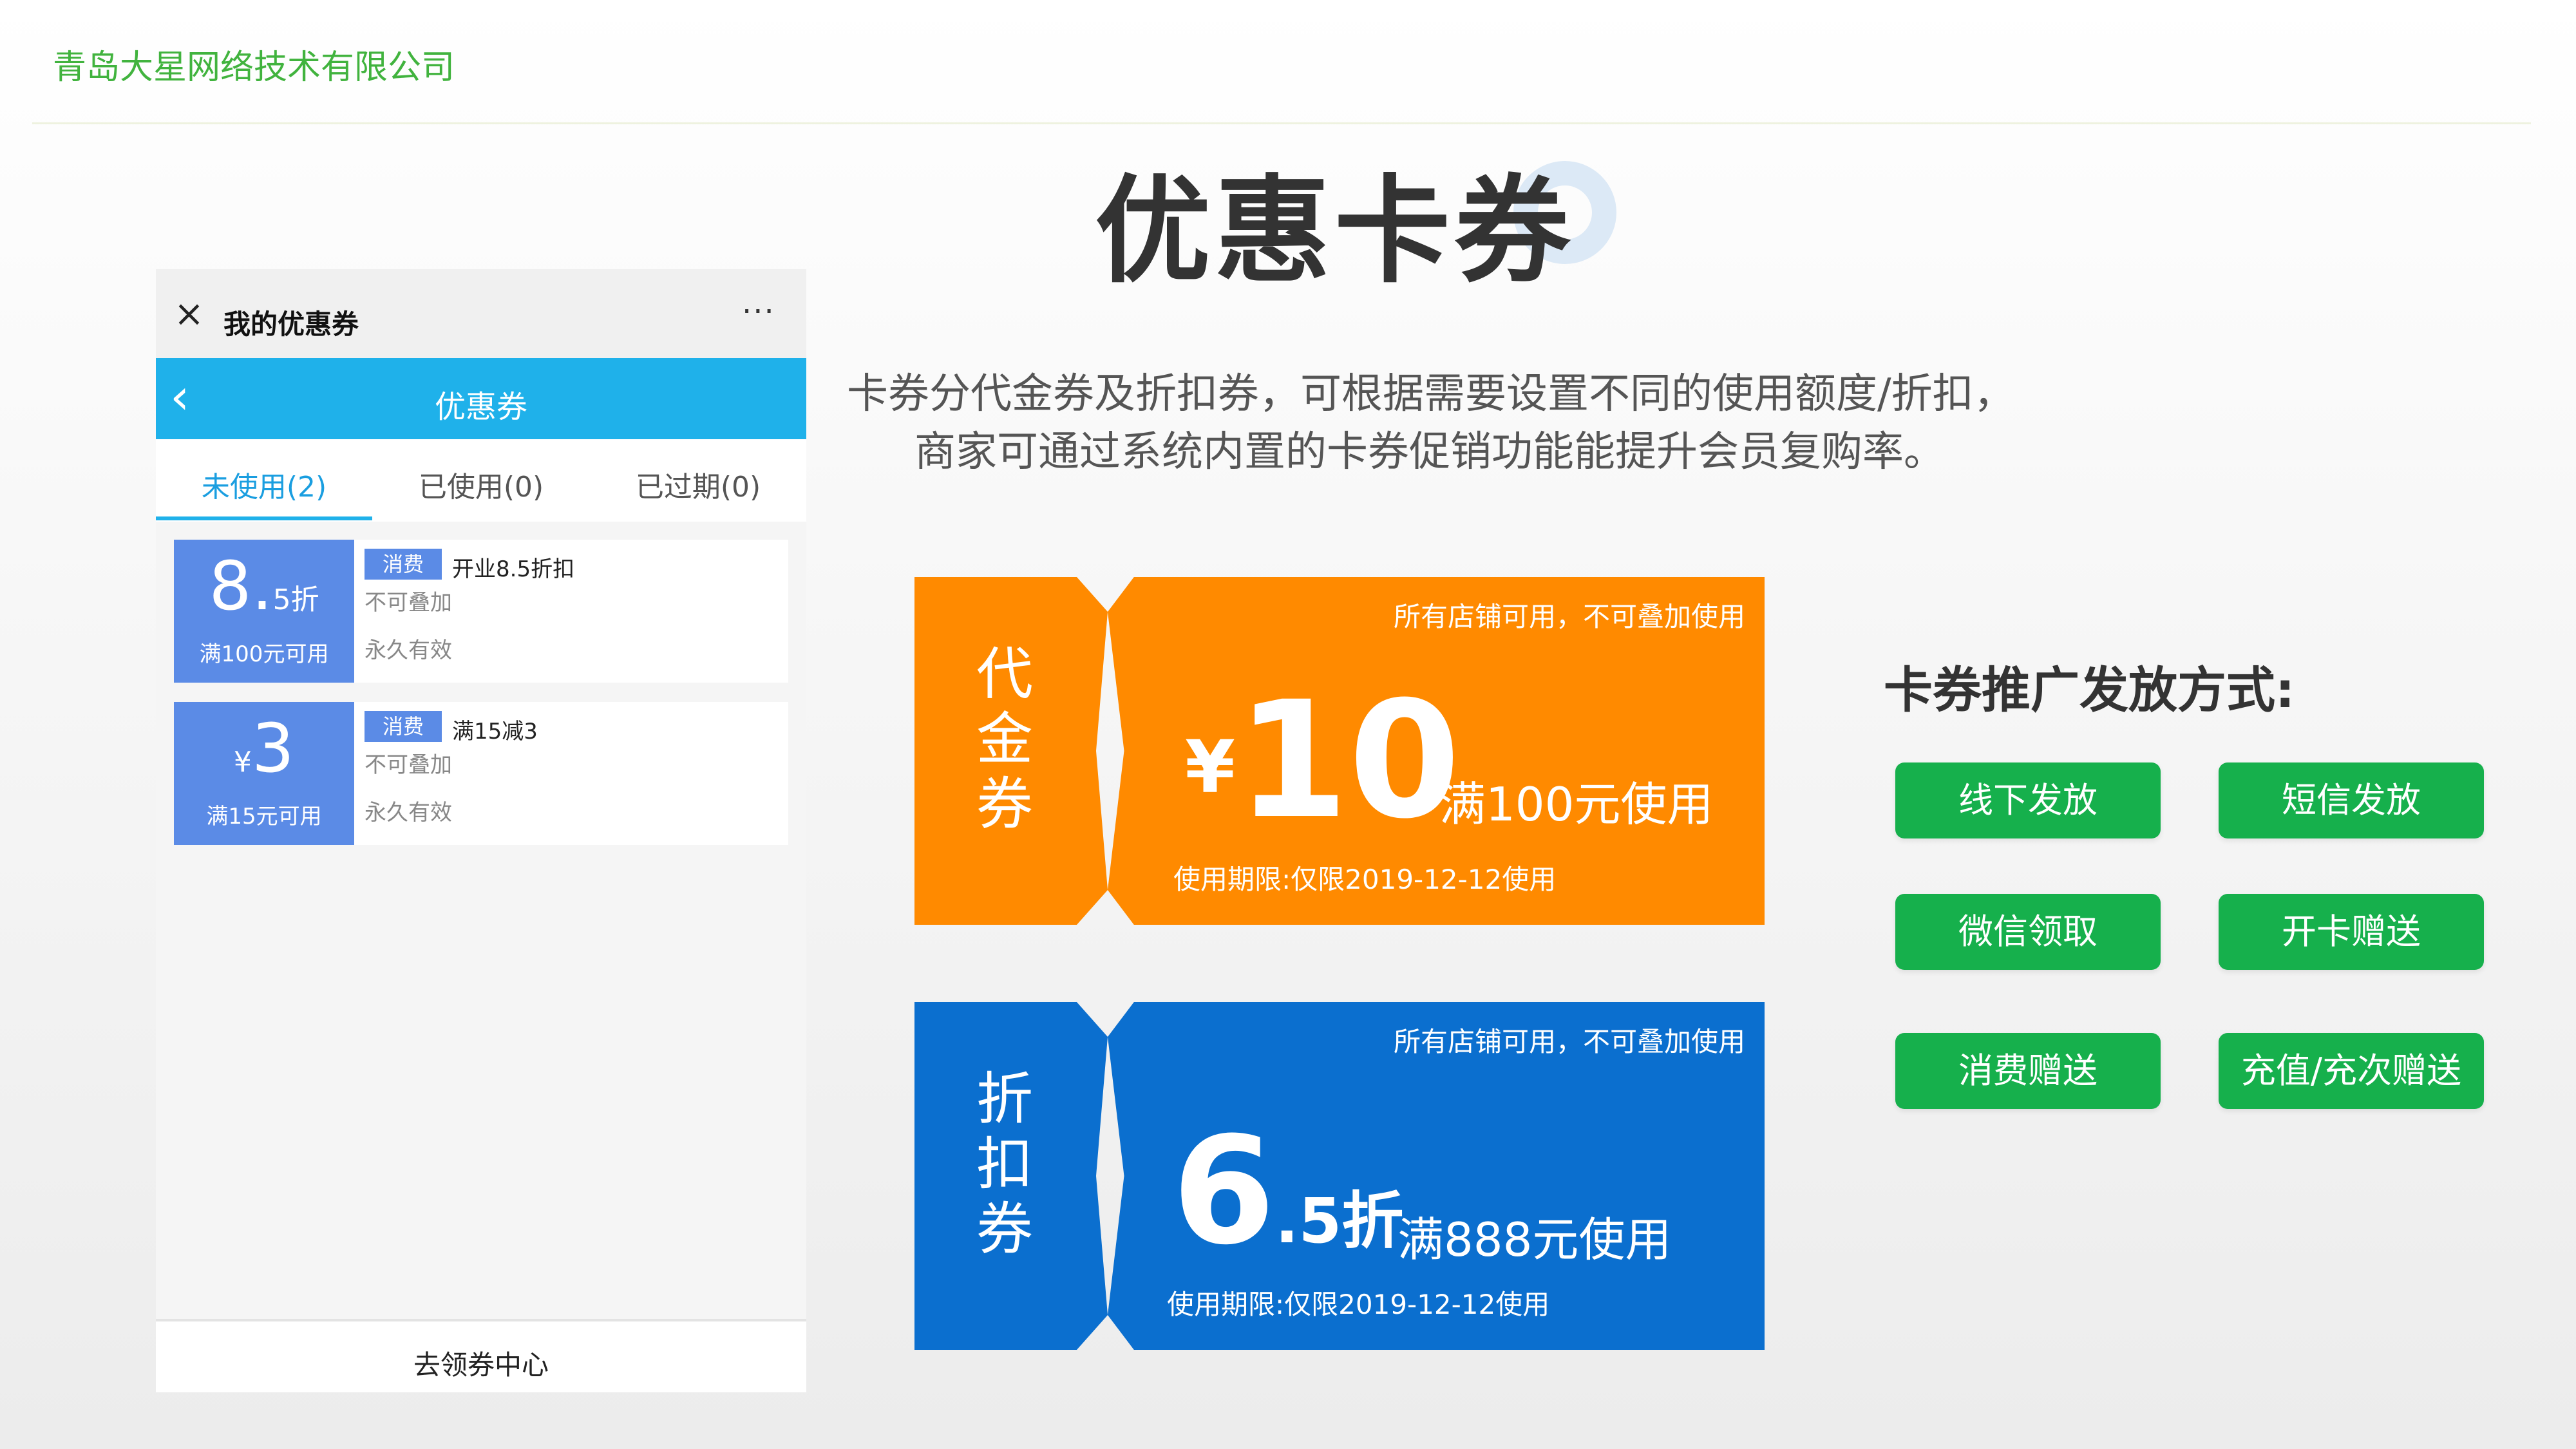 Image resolution: width=2576 pixels, height=1449 pixels. I want to click on coupon-value: 8.5折, so click(264, 586).